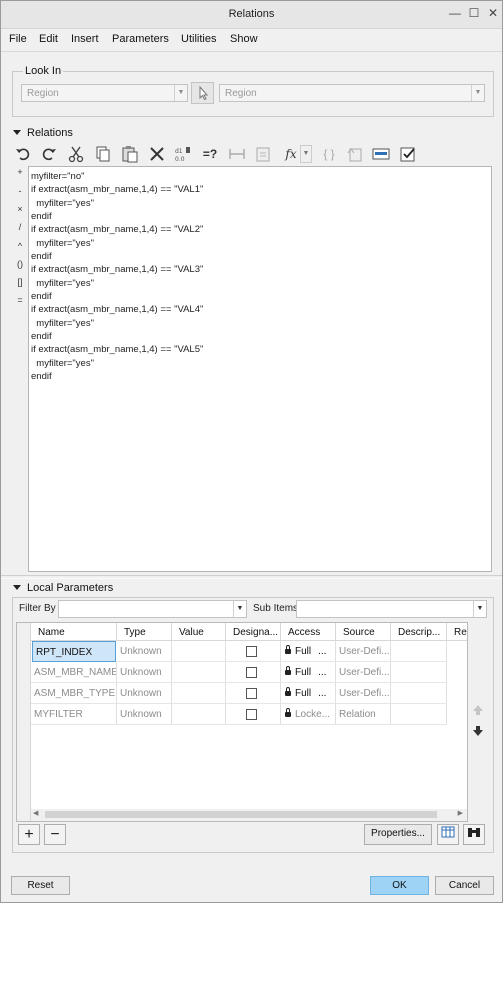  Describe the element at coordinates (18, 39) in the screenshot. I see `menu-file: File` at that location.